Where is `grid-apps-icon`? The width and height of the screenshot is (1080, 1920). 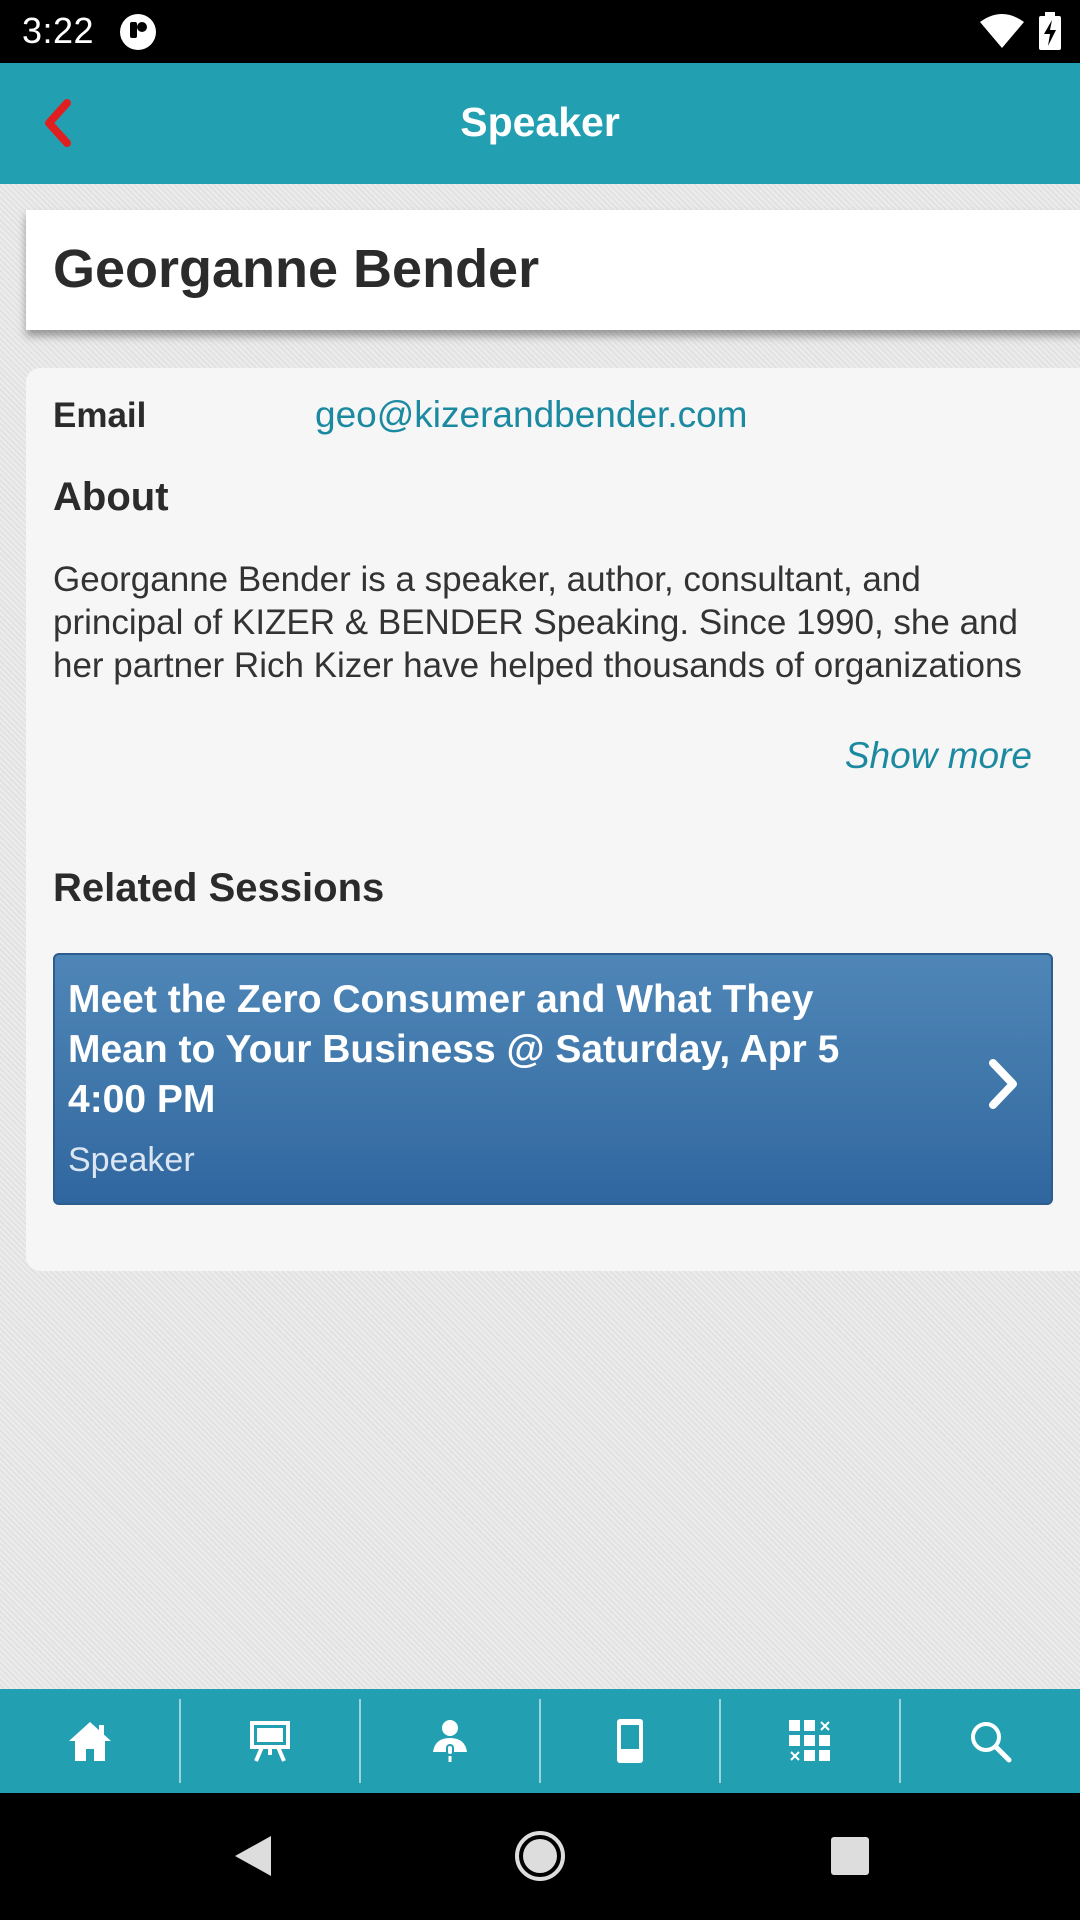
grid-apps-icon is located at coordinates (809, 1740).